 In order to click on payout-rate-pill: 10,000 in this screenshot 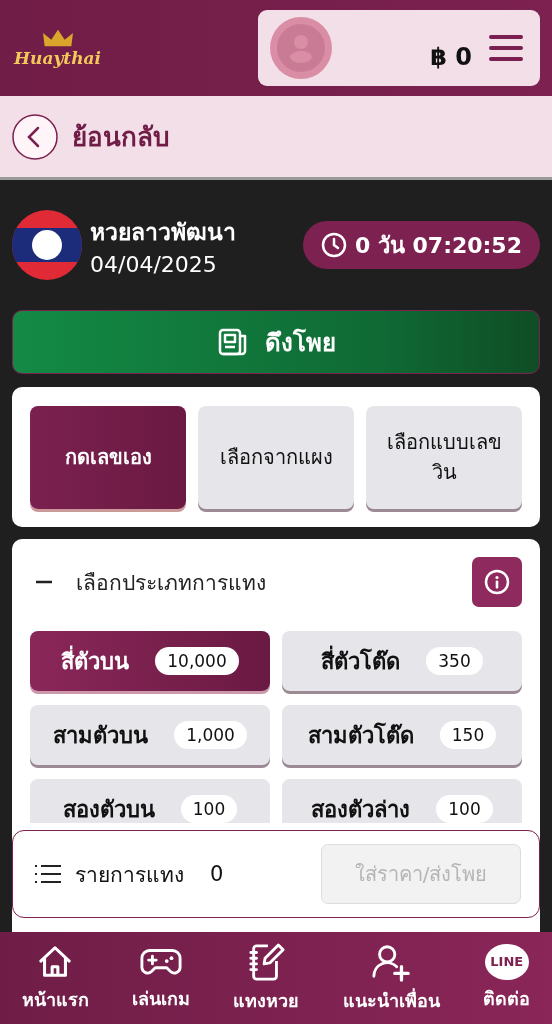, I will do `click(197, 661)`.